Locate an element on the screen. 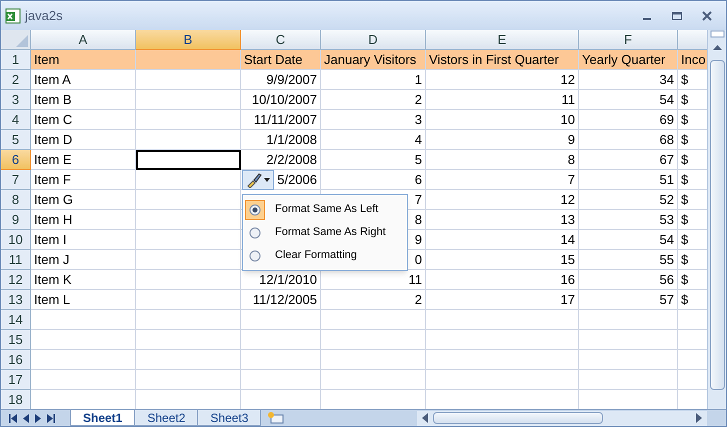  table-cell: 11/11/2007 is located at coordinates (281, 120).